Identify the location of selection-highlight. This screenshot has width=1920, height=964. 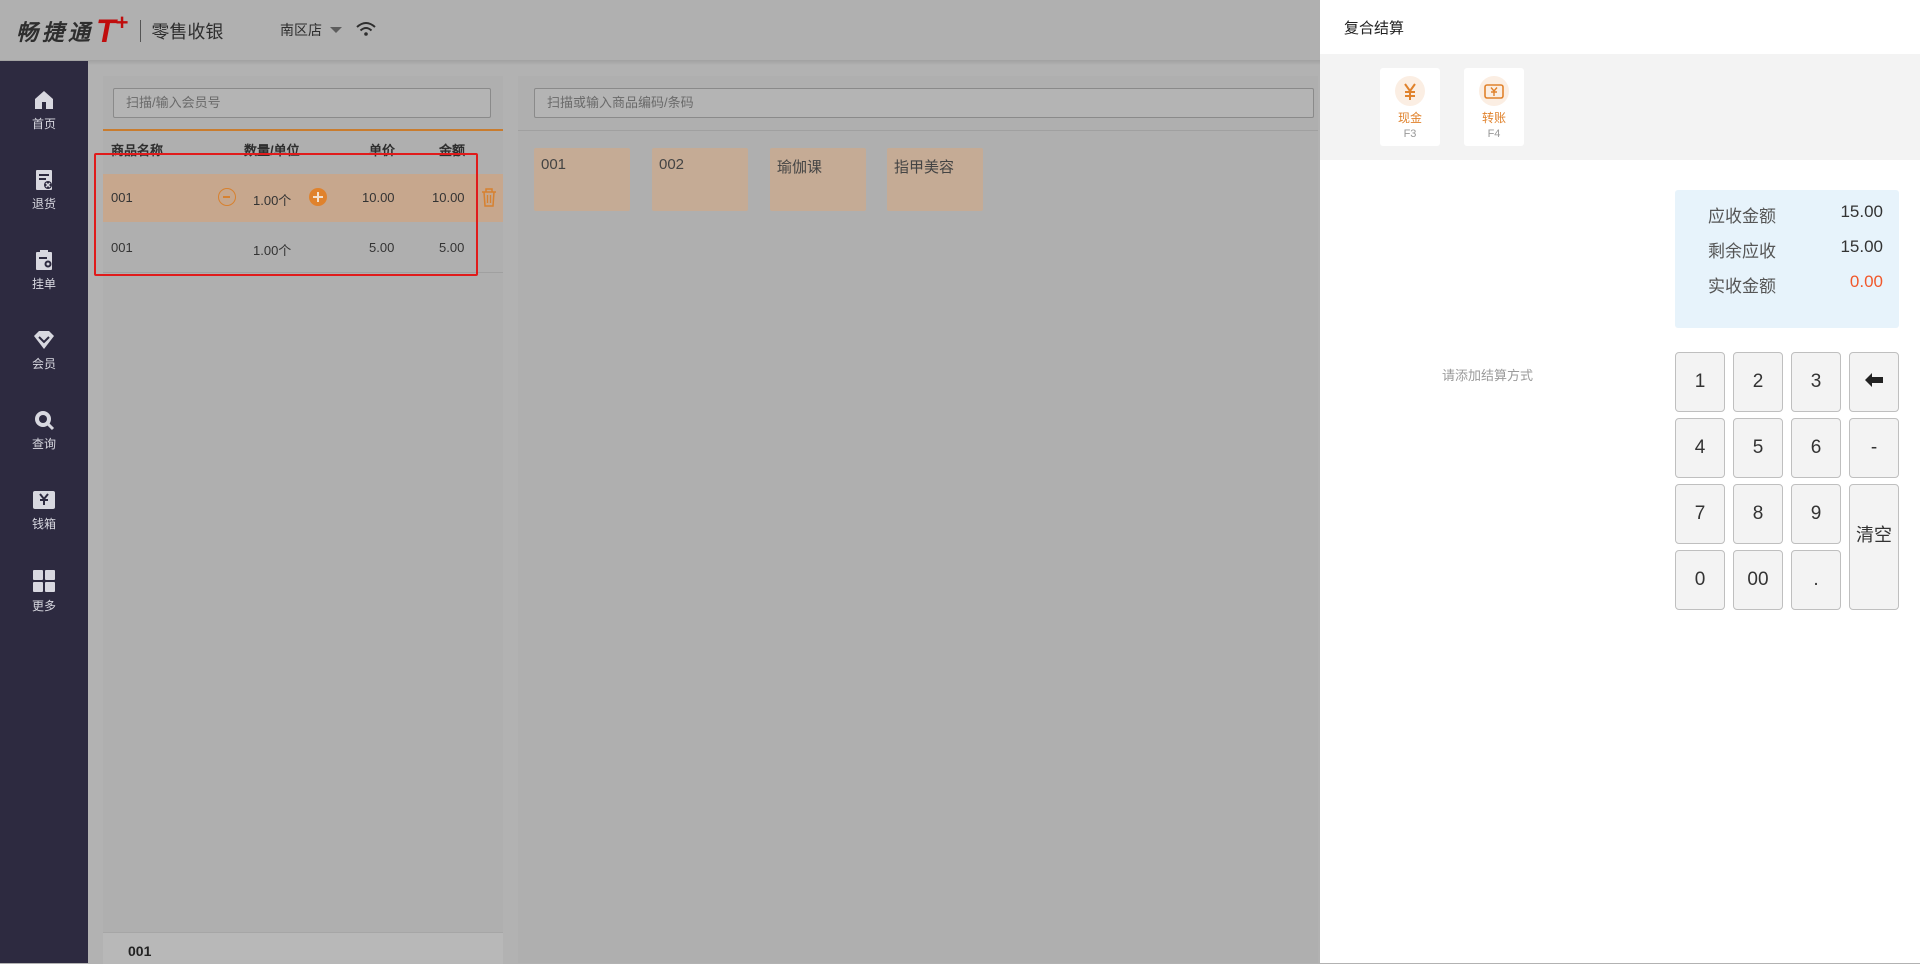
(286, 214).